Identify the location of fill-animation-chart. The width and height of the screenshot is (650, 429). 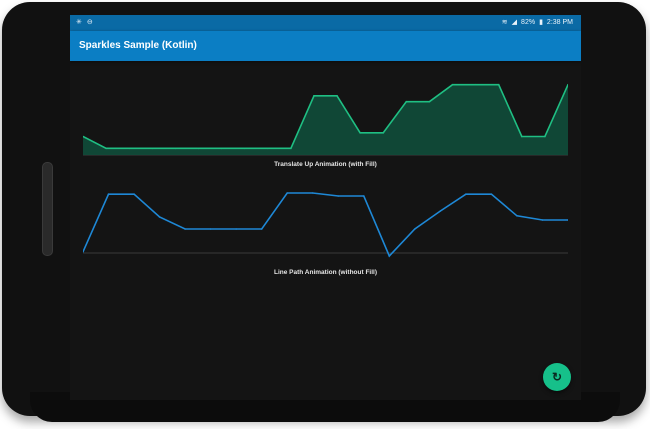
(325, 119).